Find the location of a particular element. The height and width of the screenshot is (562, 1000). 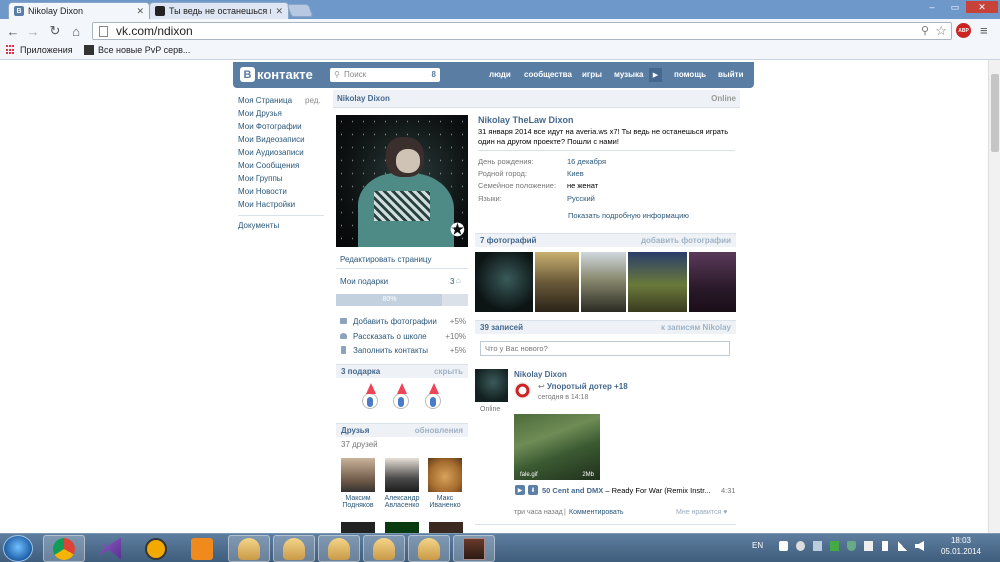

show-more-info-link: Показать подробную информацию is located at coordinates (628, 215).